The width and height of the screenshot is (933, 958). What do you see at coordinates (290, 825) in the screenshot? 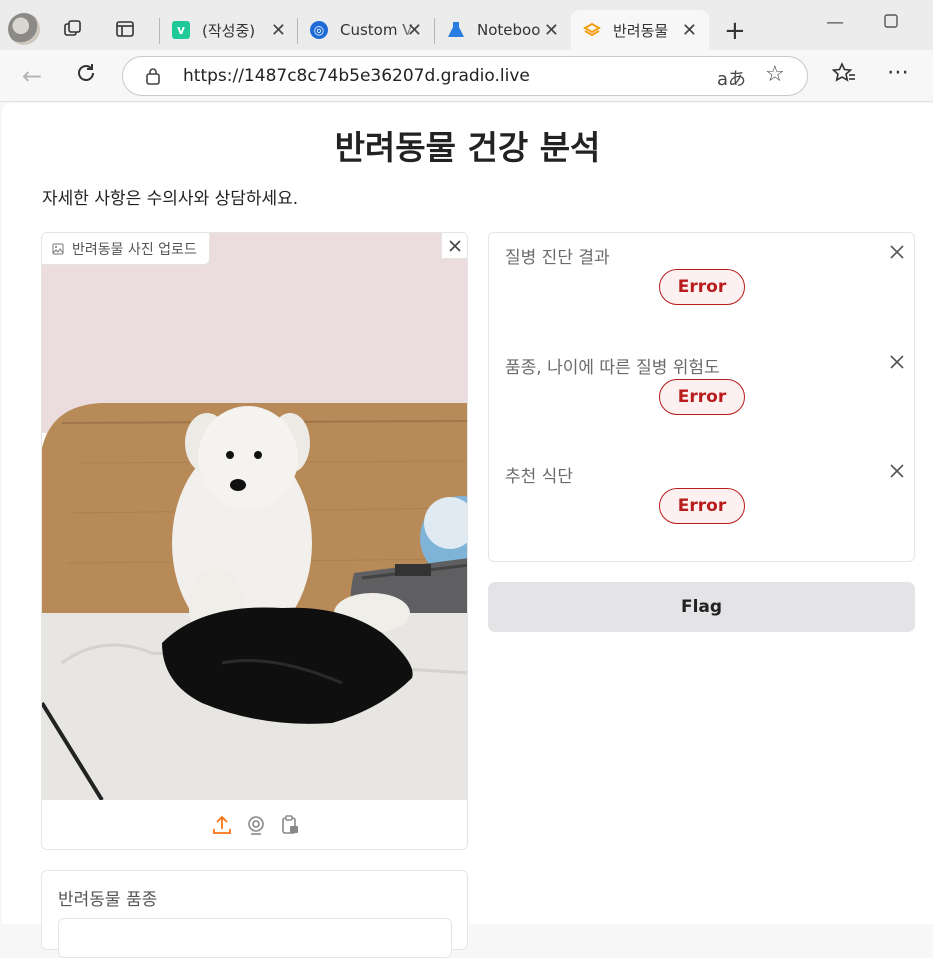
I see `clipboard-icon` at bounding box center [290, 825].